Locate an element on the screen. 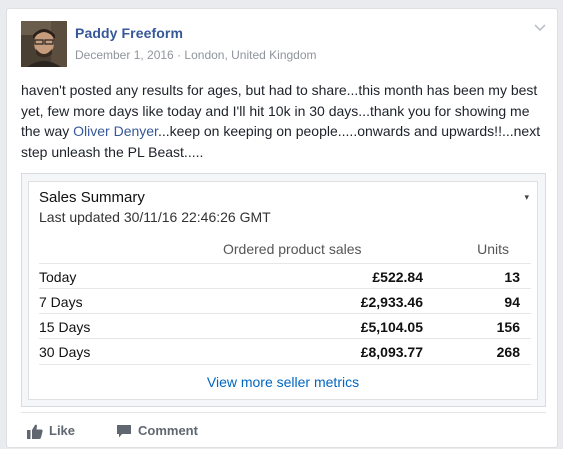 The height and width of the screenshot is (449, 563). row-sales: £522.84 is located at coordinates (397, 277).